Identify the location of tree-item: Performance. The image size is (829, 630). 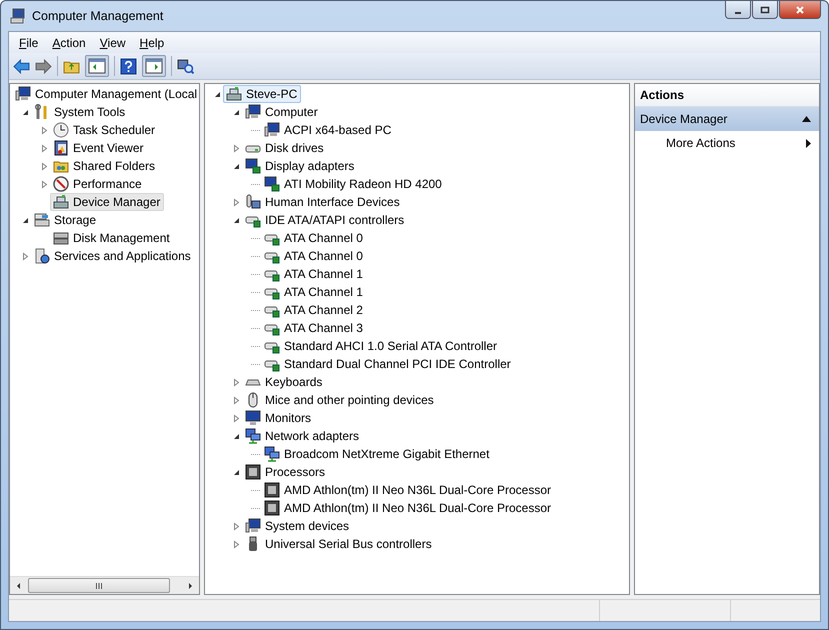
(98, 184).